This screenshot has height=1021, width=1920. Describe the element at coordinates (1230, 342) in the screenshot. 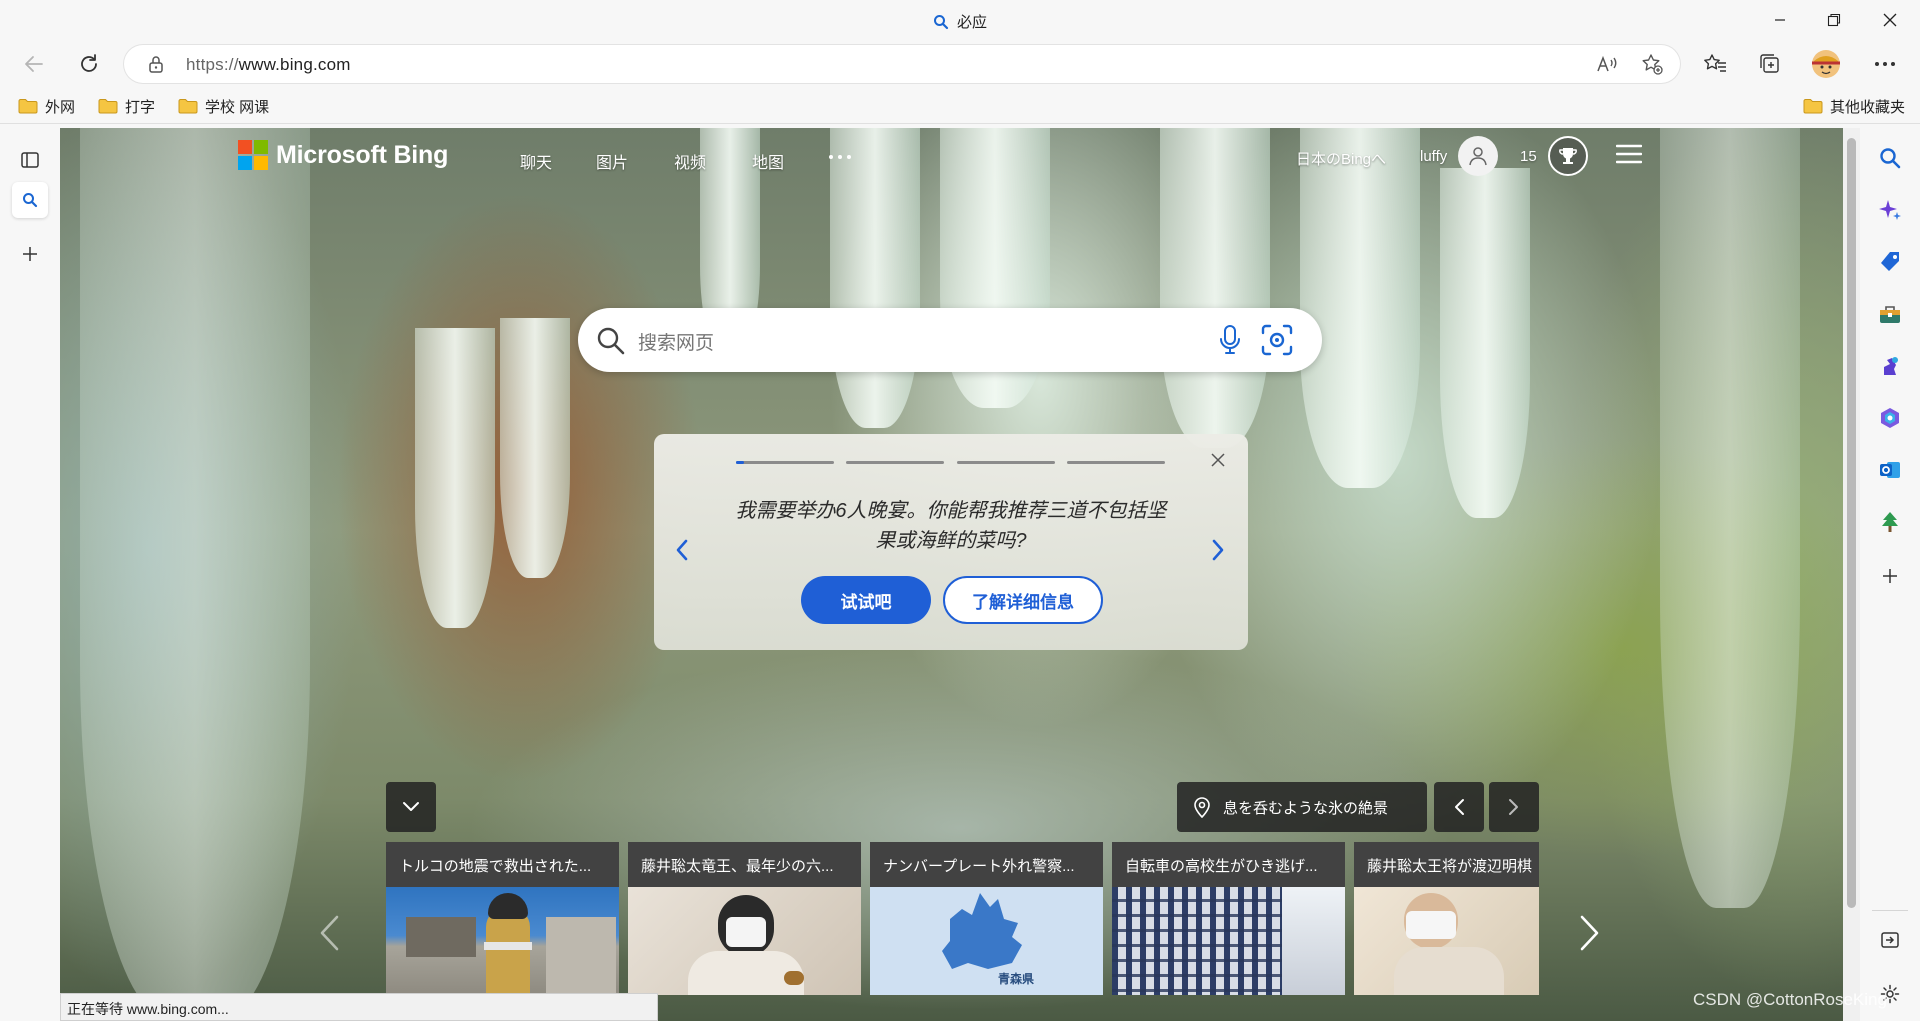

I see `voice-search-button` at that location.